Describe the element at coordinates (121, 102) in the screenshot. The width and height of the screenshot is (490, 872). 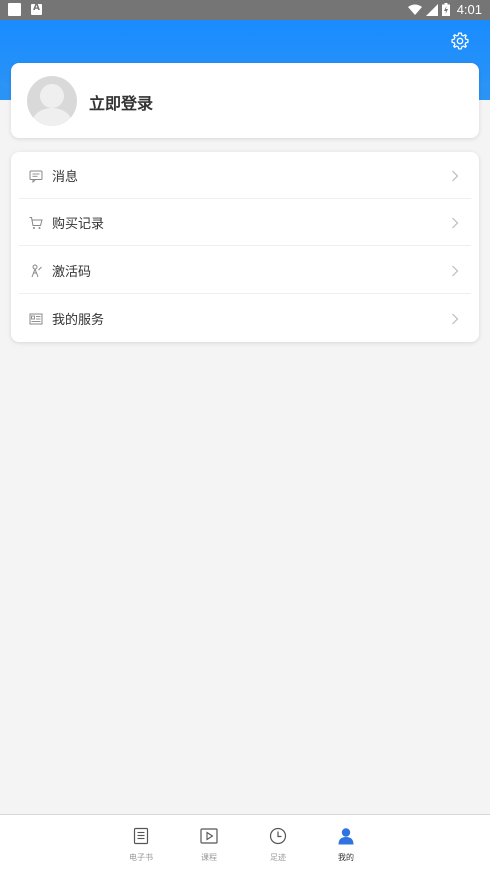
I see `login-button: 立即登录` at that location.